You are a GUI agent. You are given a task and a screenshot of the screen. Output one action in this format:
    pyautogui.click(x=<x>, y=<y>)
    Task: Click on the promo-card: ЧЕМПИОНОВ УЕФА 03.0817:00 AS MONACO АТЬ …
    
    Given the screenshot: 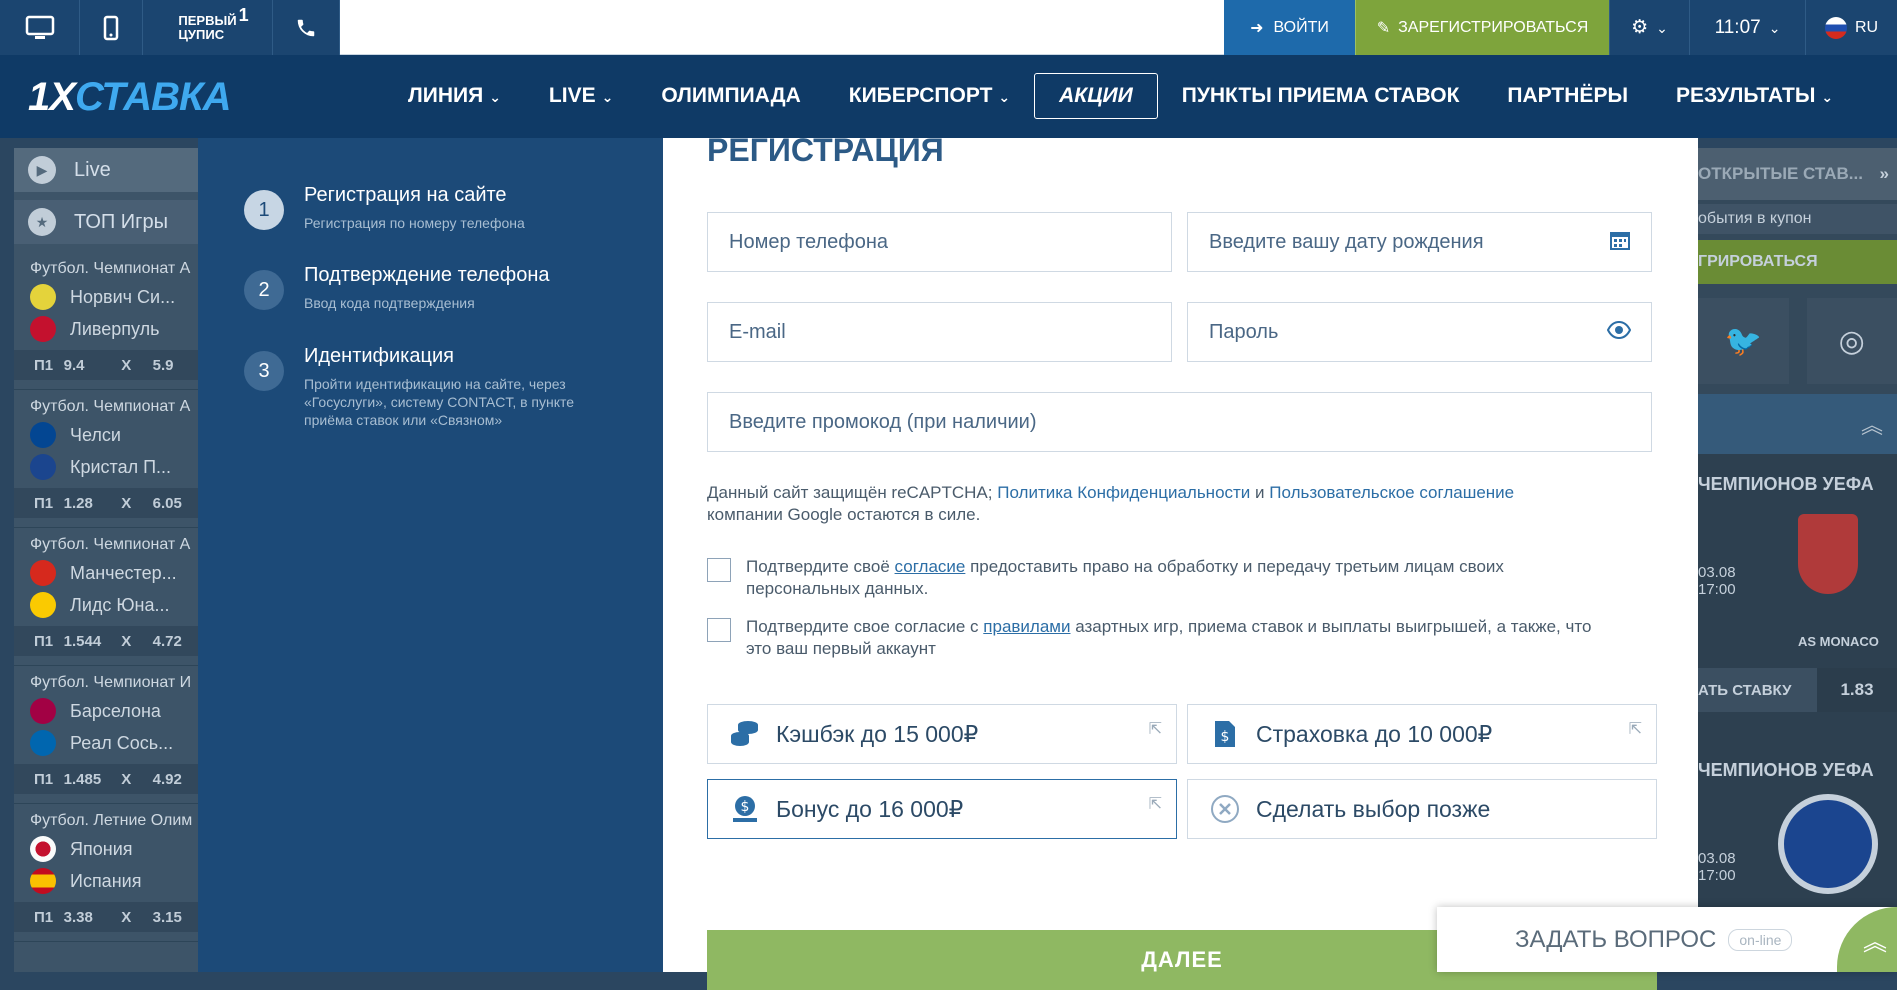 What is the action you would take?
    pyautogui.click(x=1797, y=604)
    